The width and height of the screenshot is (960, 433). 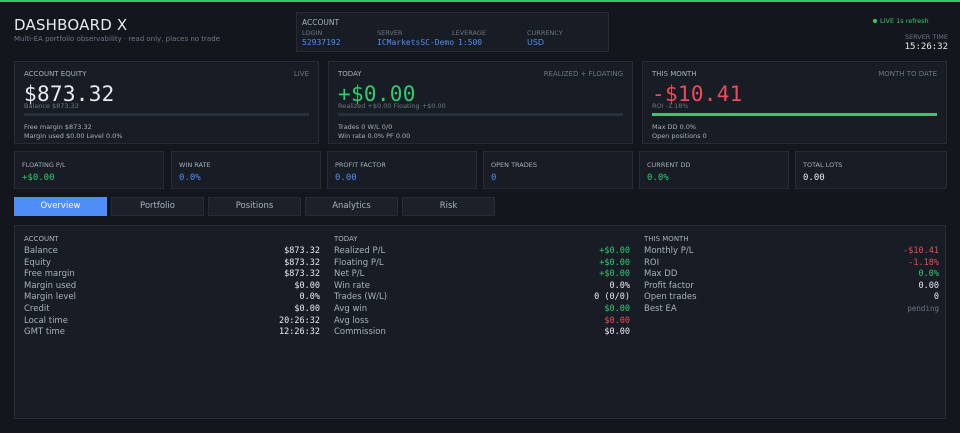 What do you see at coordinates (45, 332) in the screenshot?
I see `row-key: GMT time` at bounding box center [45, 332].